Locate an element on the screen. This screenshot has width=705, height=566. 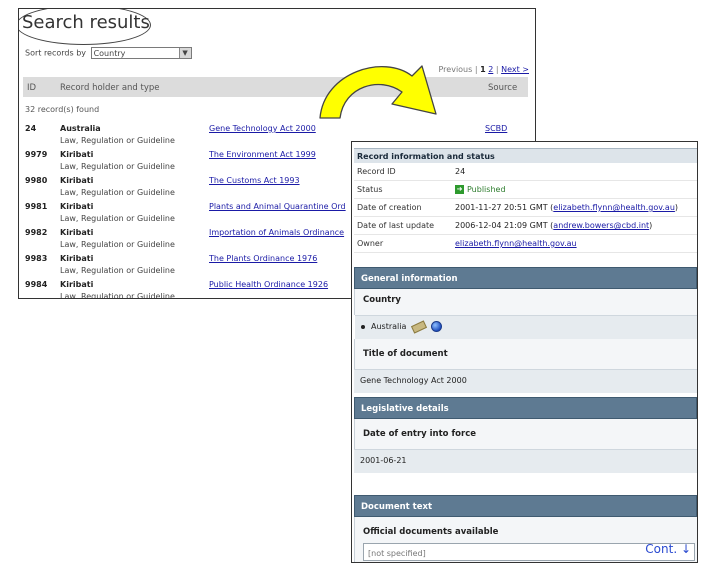
status-label: Status is located at coordinates (370, 189).